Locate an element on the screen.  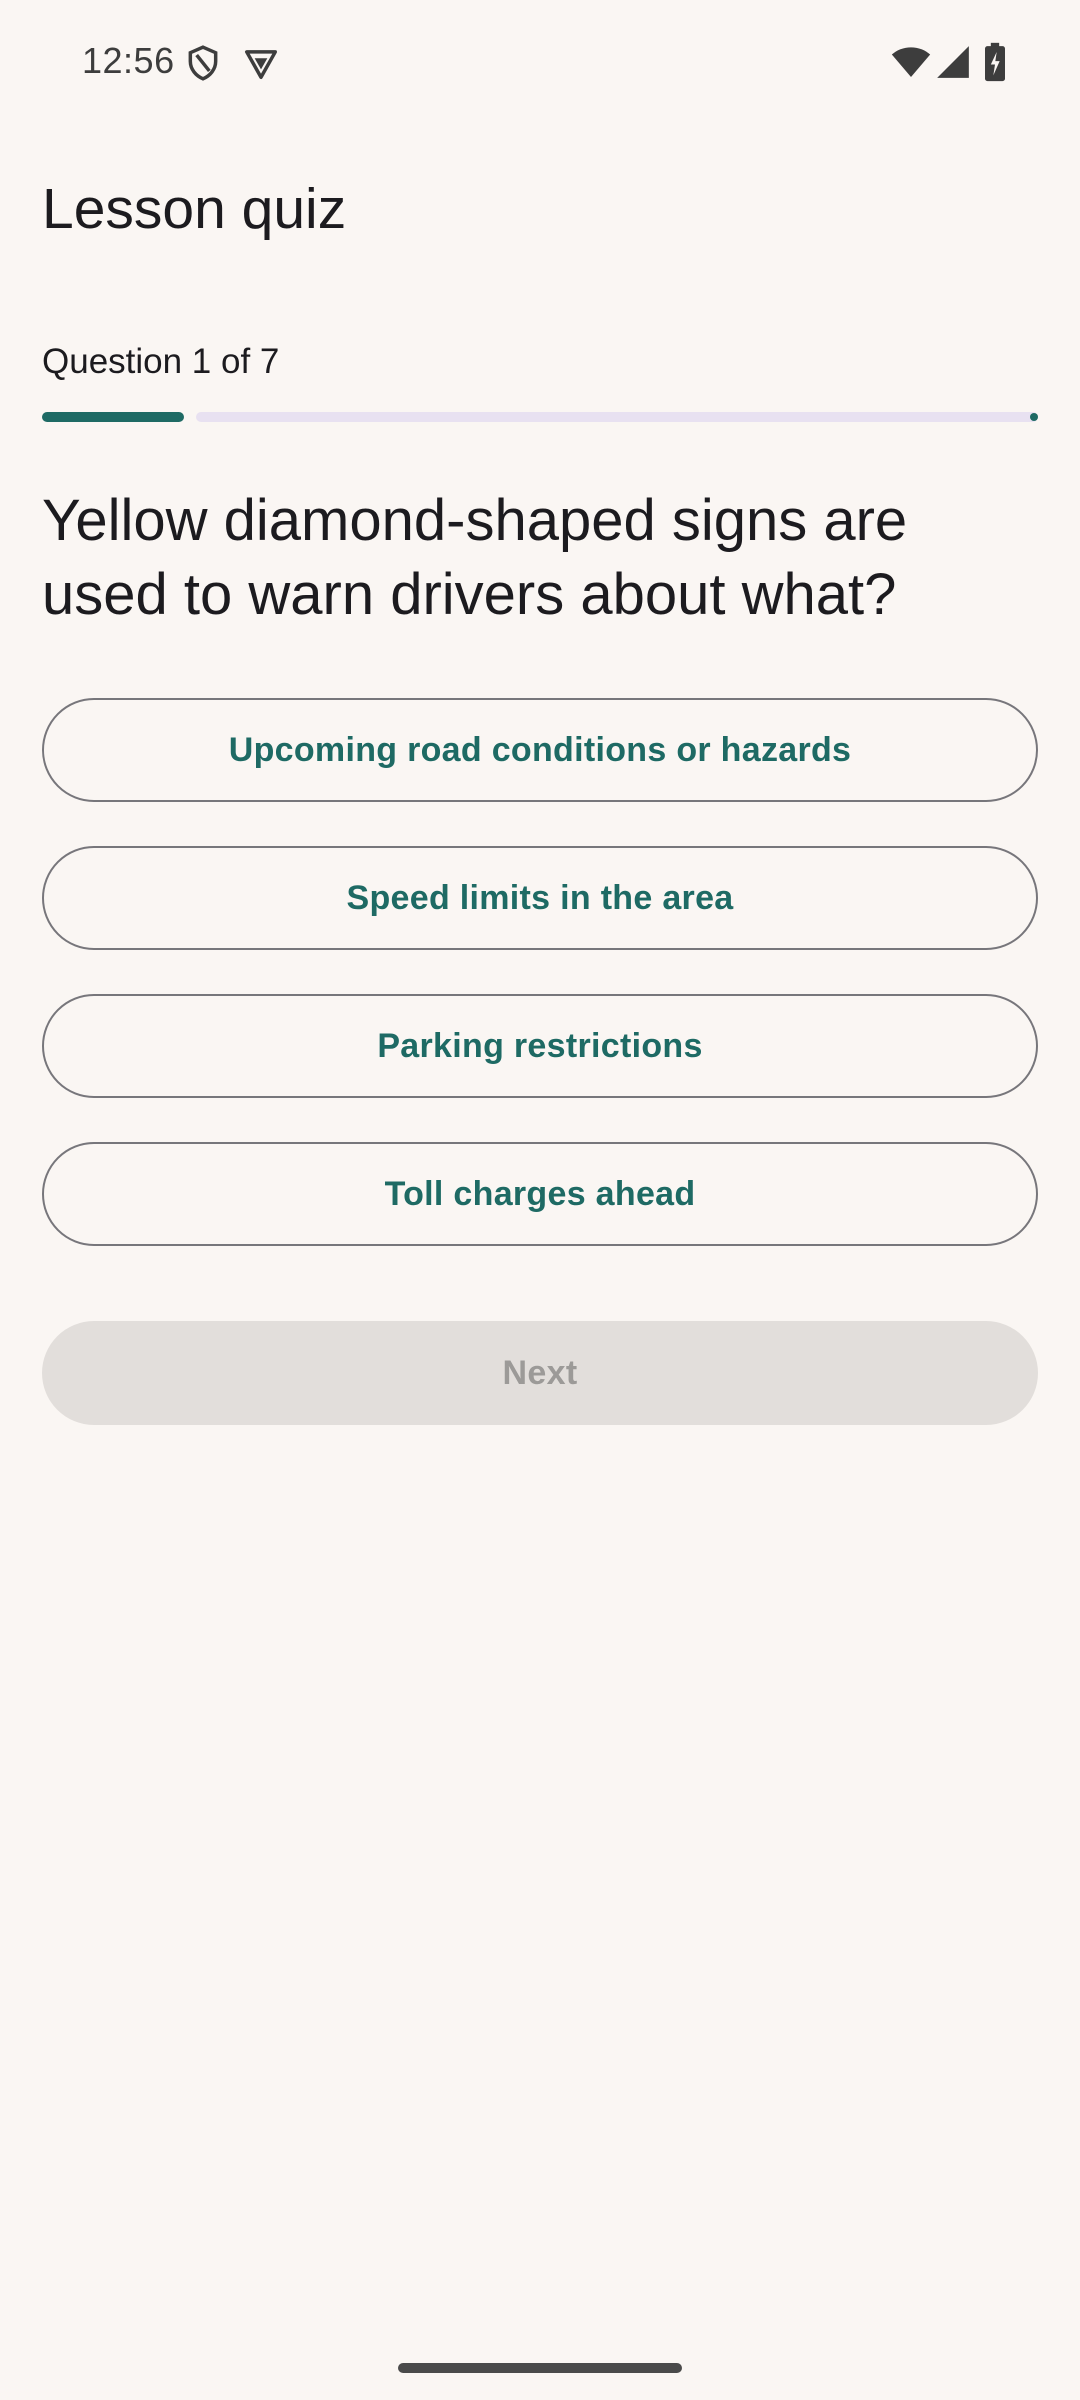
quiz-progress-bar is located at coordinates (540, 417).